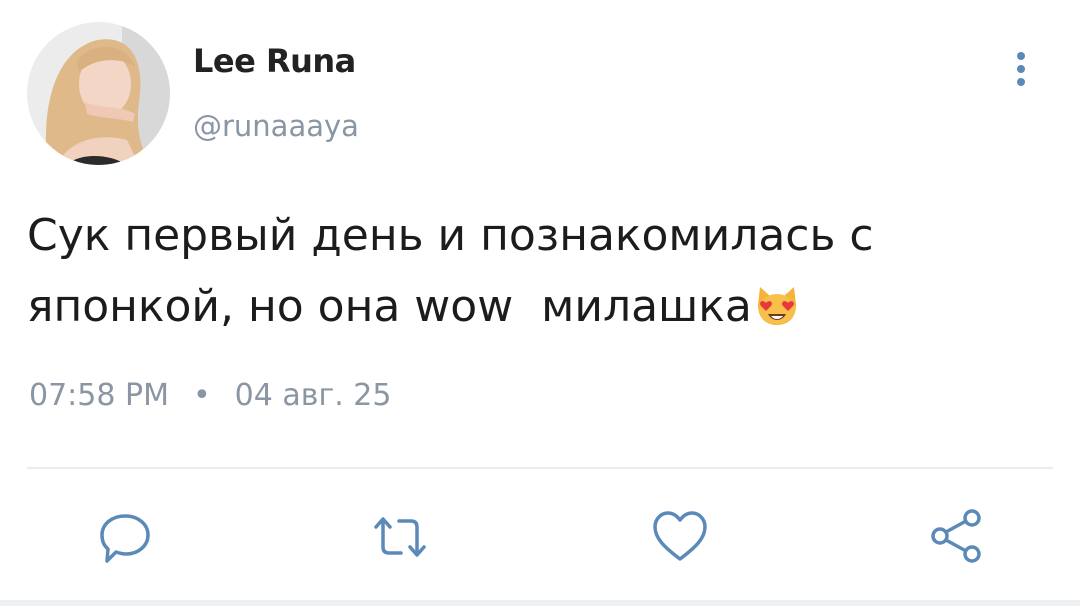  What do you see at coordinates (276, 126) in the screenshot?
I see `user-handle: @runaaaya` at bounding box center [276, 126].